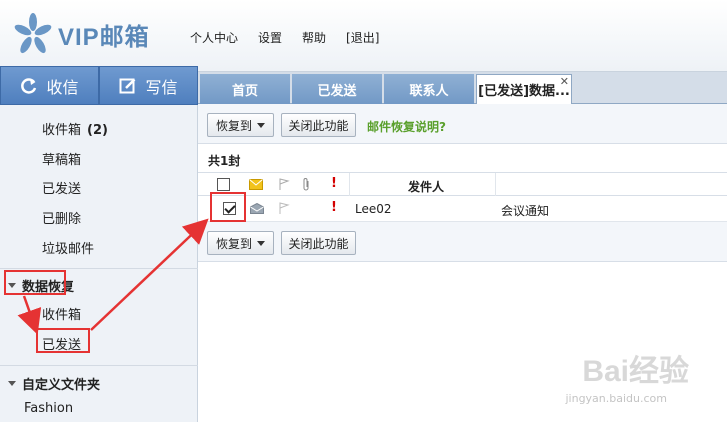  I want to click on toolbar-top: 恢复到 关闭此功能 邮件恢复说明?, so click(462, 124).